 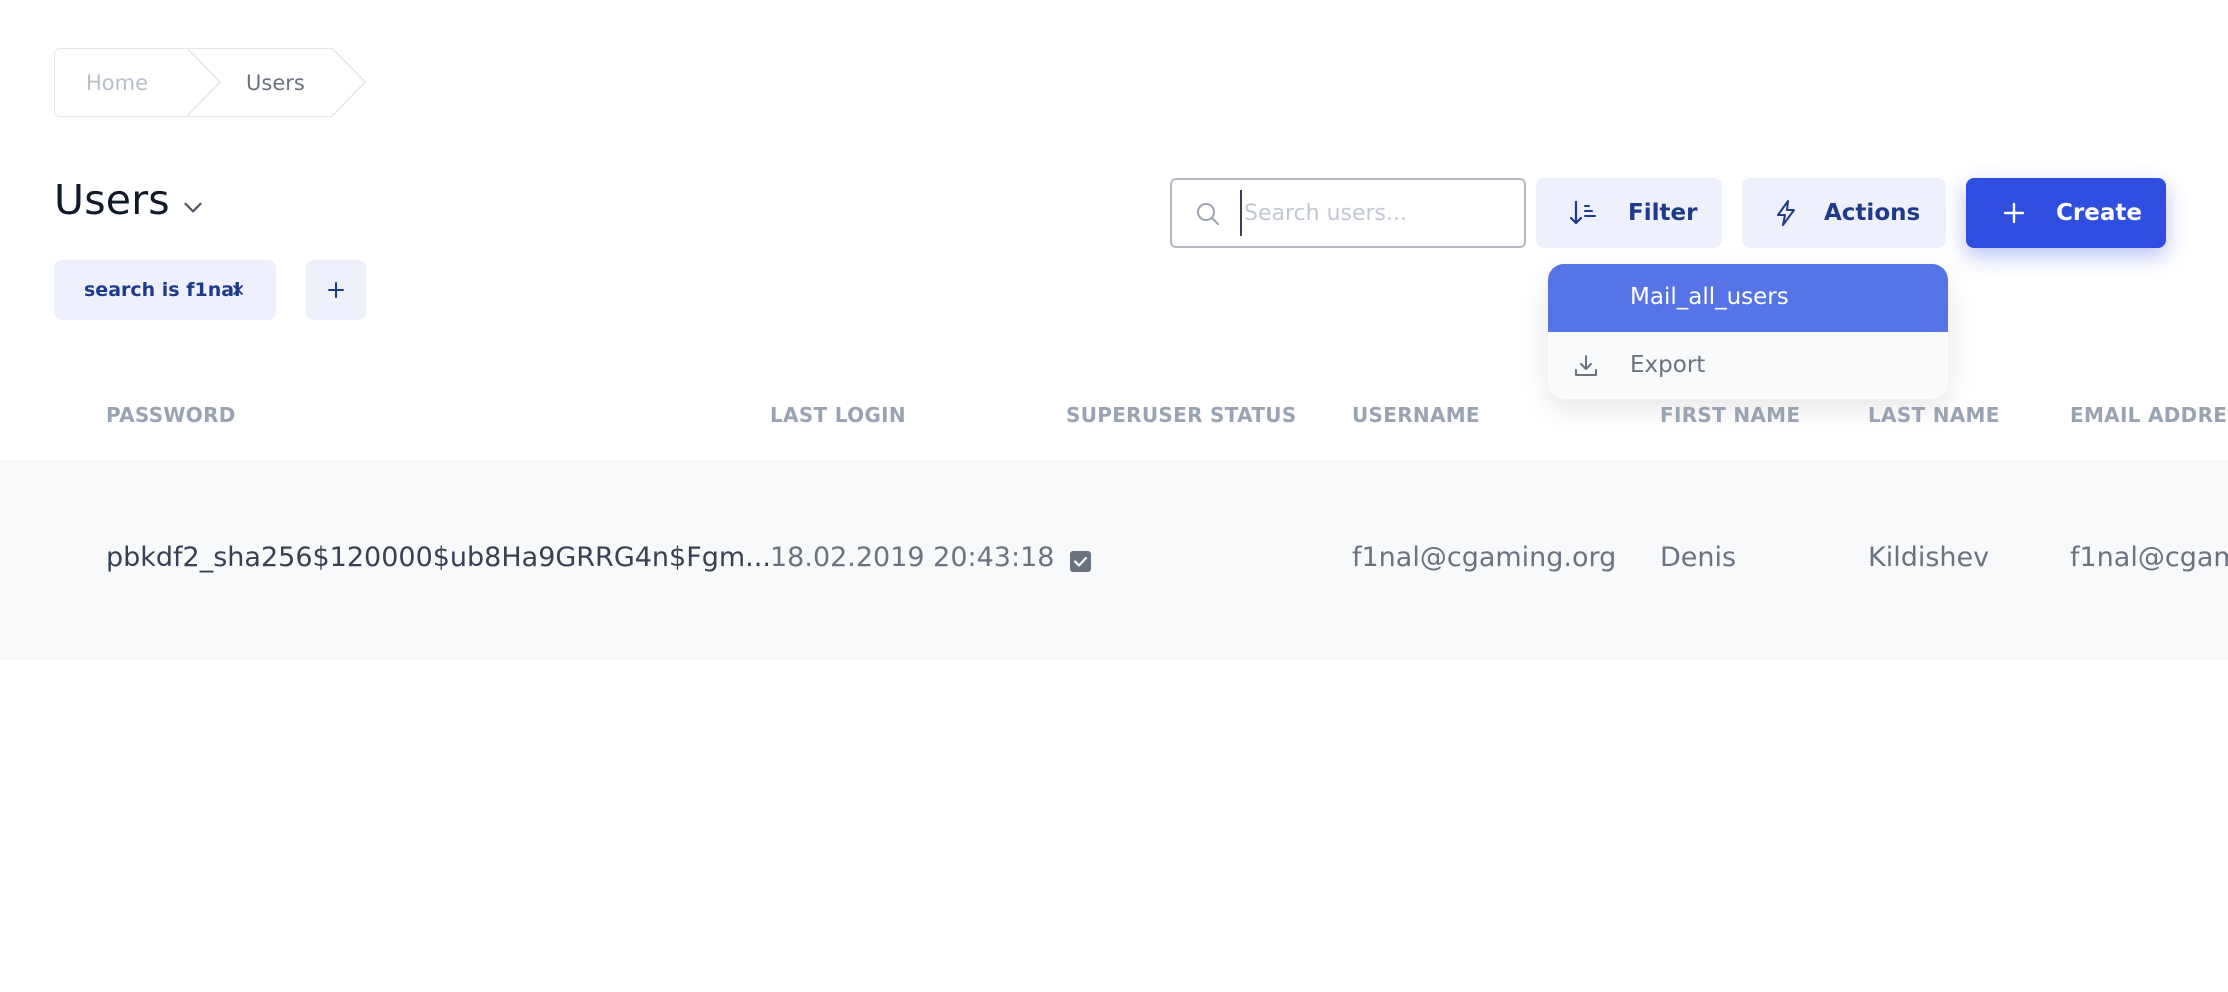 What do you see at coordinates (1698, 557) in the screenshot?
I see `cell-first-name: Denis` at bounding box center [1698, 557].